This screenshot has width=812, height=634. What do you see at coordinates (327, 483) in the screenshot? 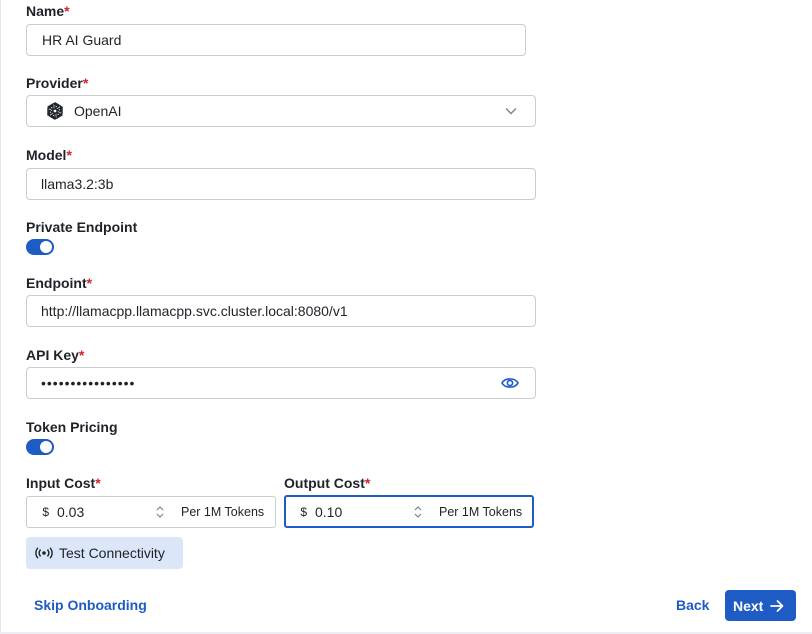
I see `output-cost-label: Output Cost*` at bounding box center [327, 483].